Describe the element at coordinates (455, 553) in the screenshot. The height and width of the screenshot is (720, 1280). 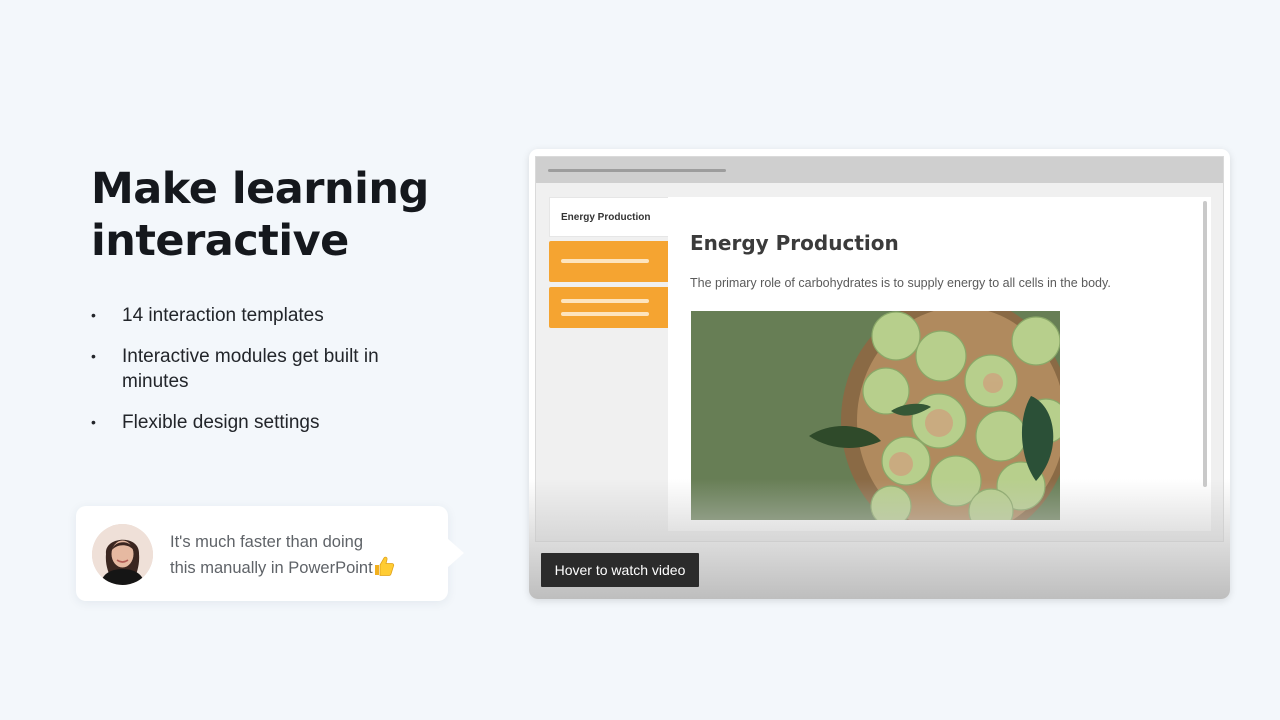
I see `speech-bubble-tail` at that location.